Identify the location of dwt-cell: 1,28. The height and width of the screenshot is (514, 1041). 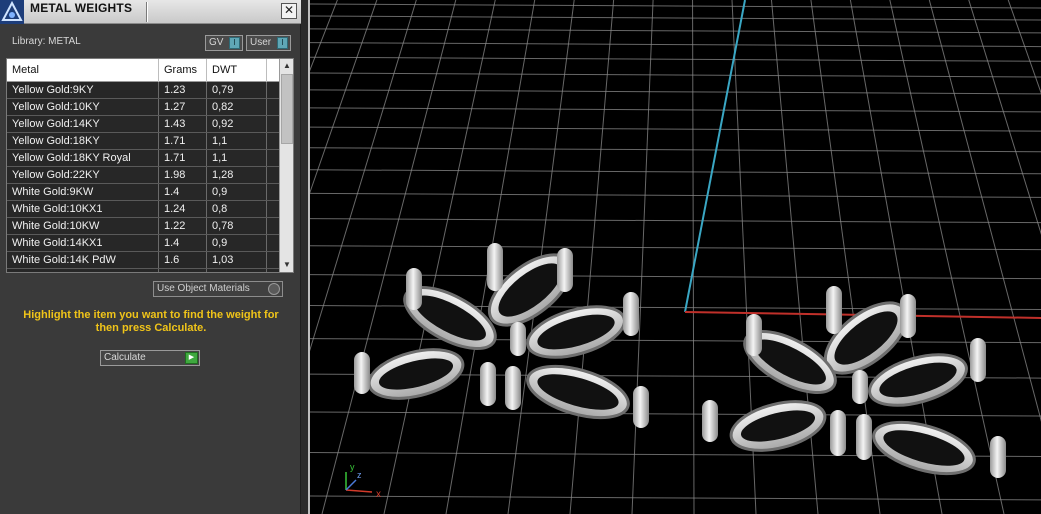
(237, 175).